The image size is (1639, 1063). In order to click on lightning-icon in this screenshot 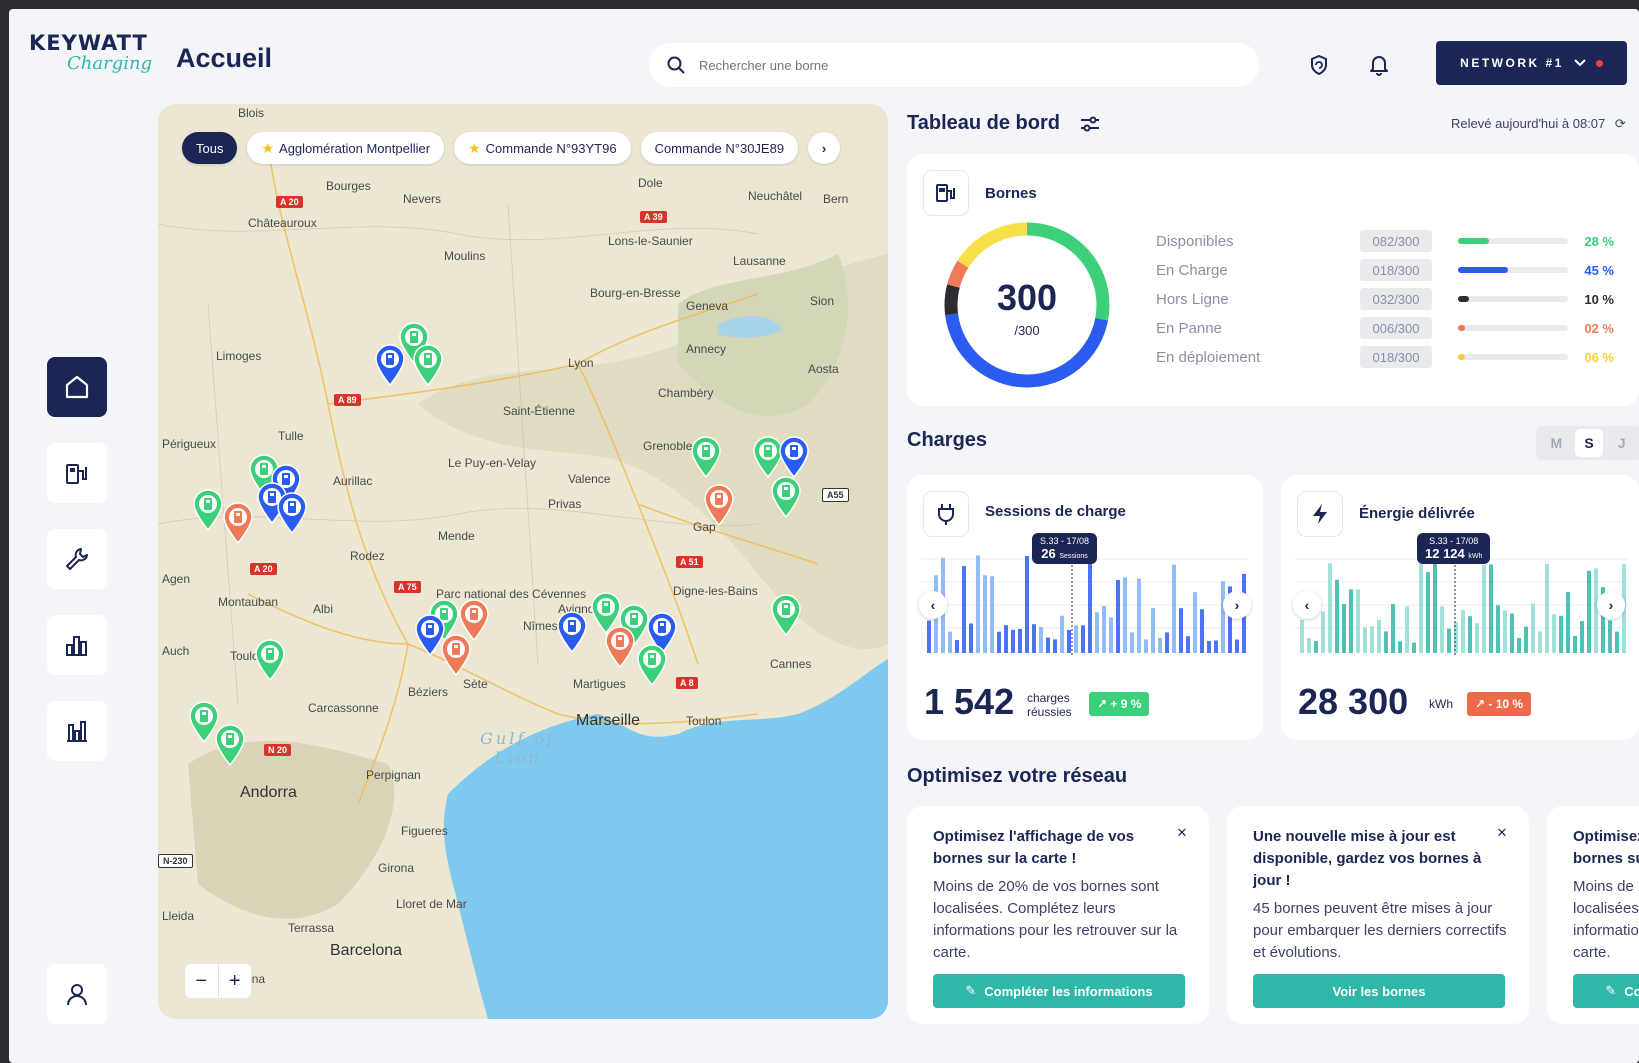, I will do `click(1320, 514)`.